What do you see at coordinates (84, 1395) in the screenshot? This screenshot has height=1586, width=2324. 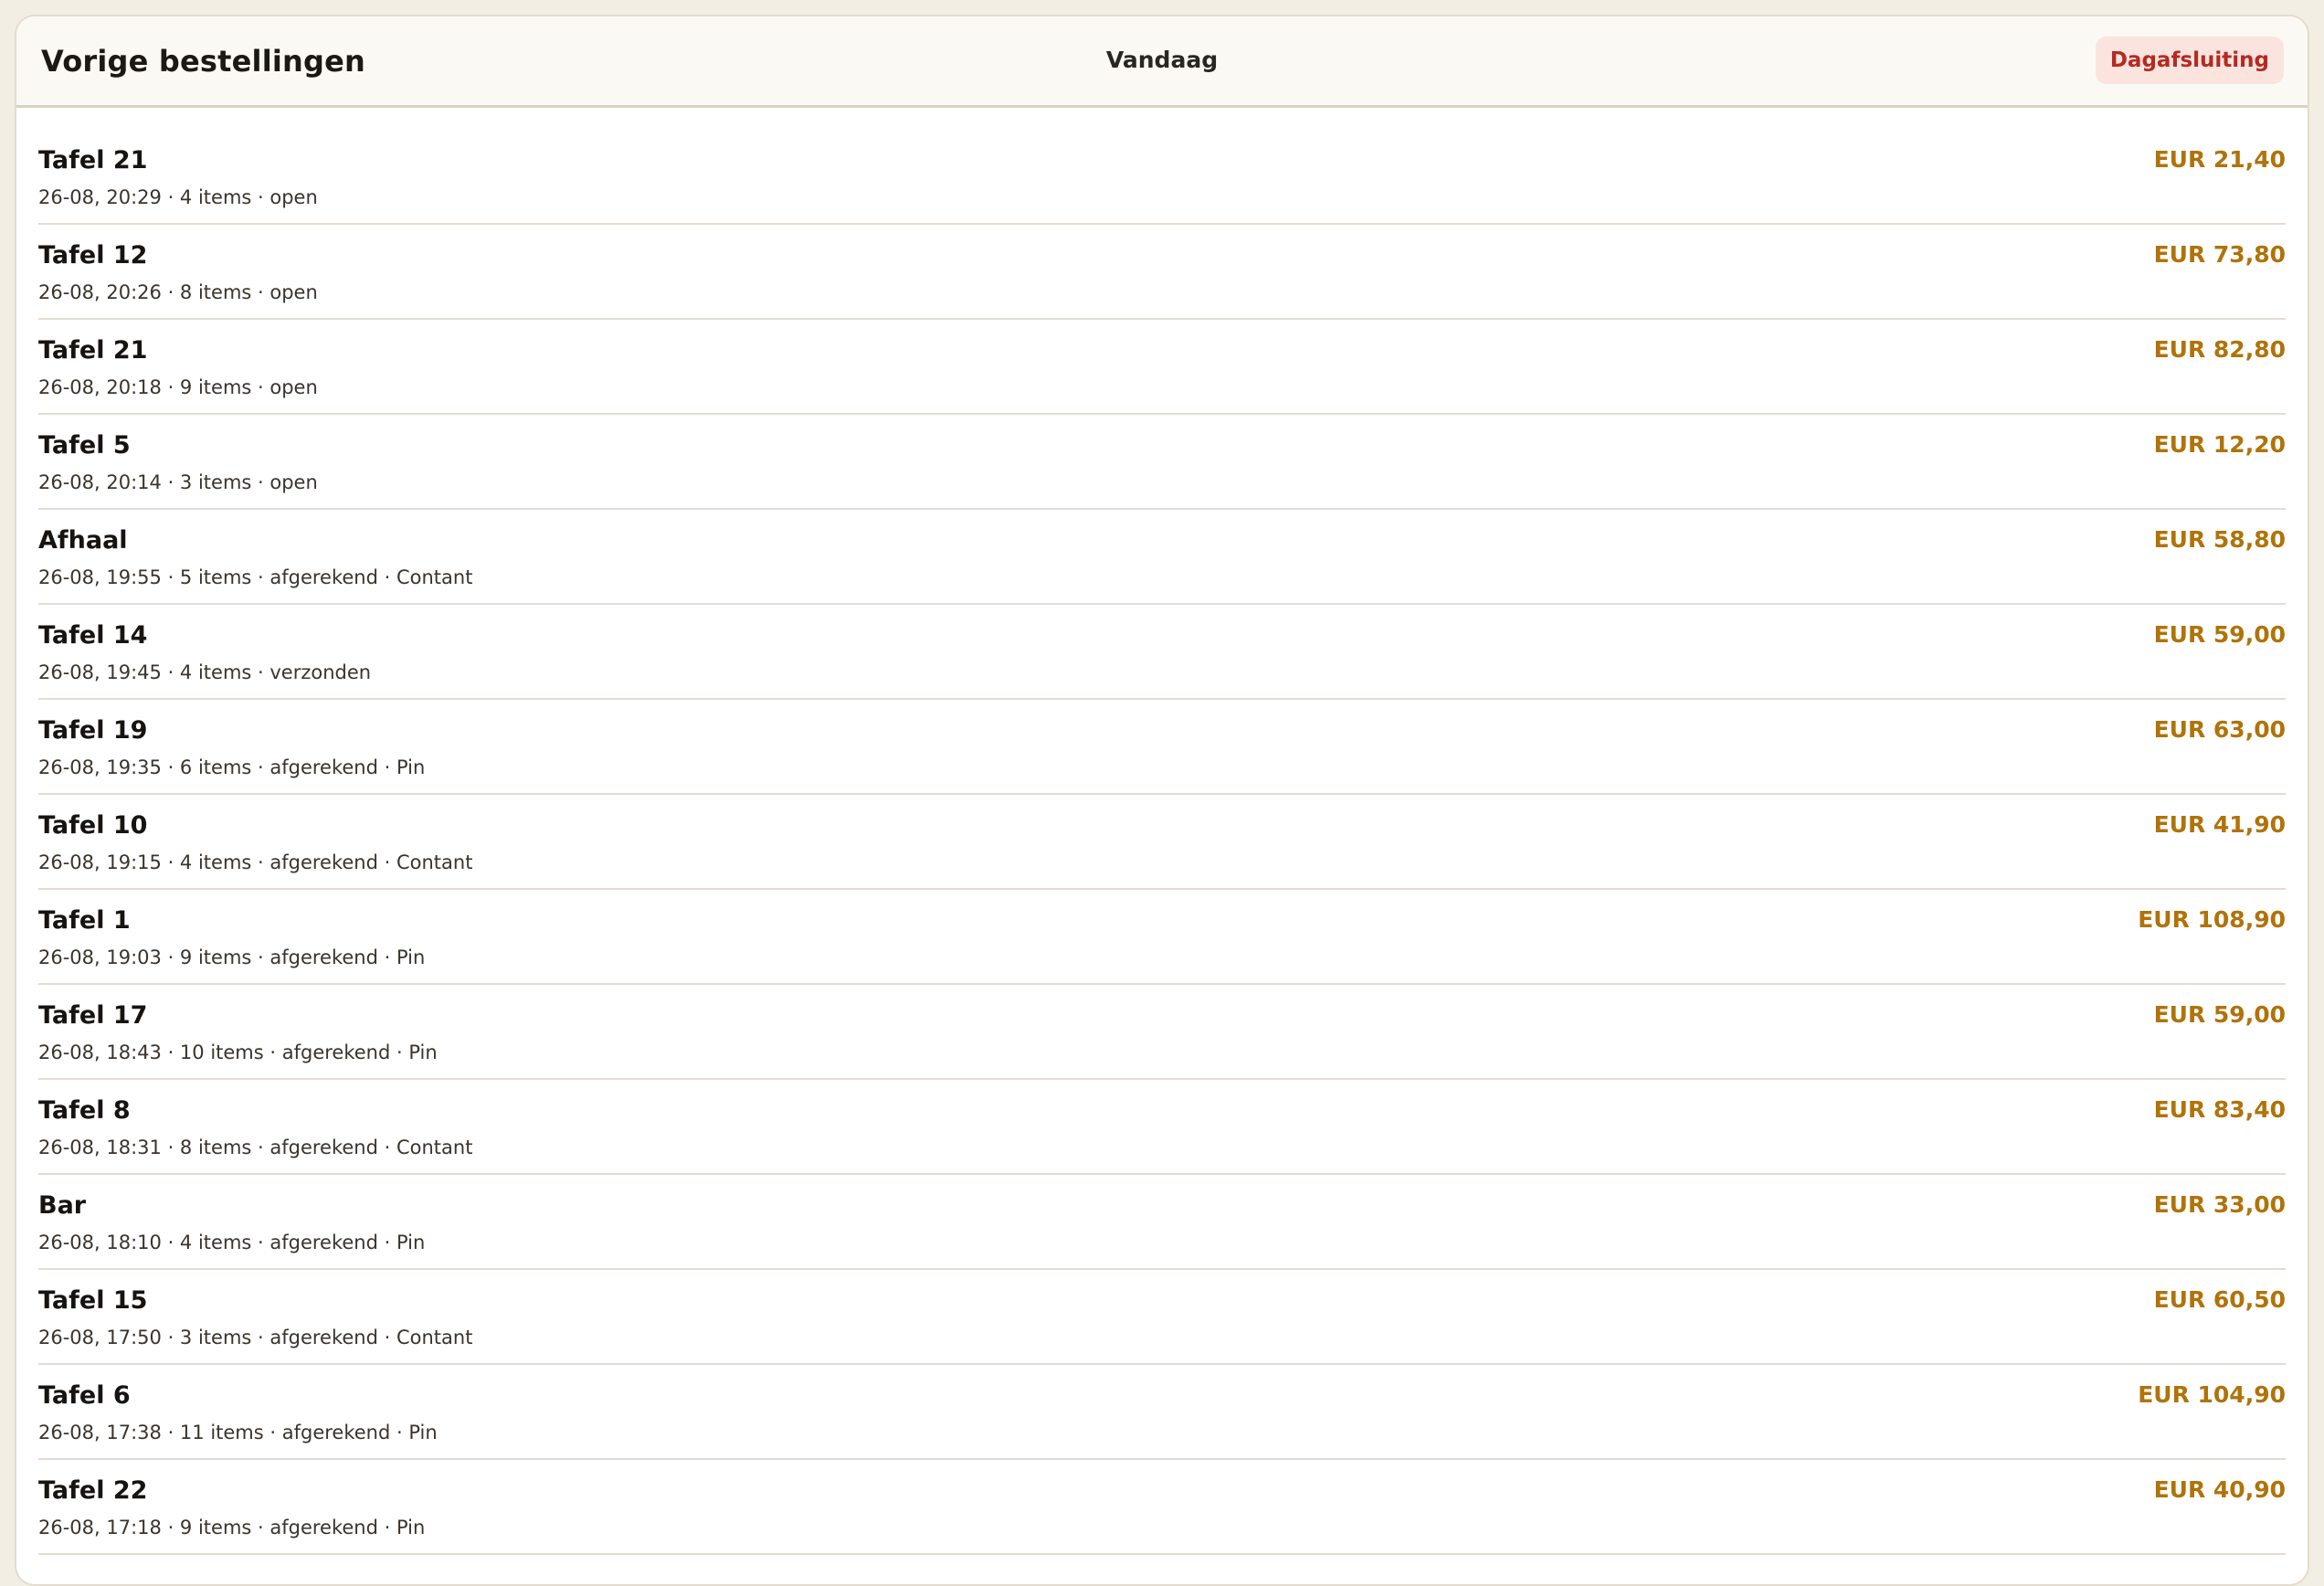 I see `order-name: Tafel 6` at bounding box center [84, 1395].